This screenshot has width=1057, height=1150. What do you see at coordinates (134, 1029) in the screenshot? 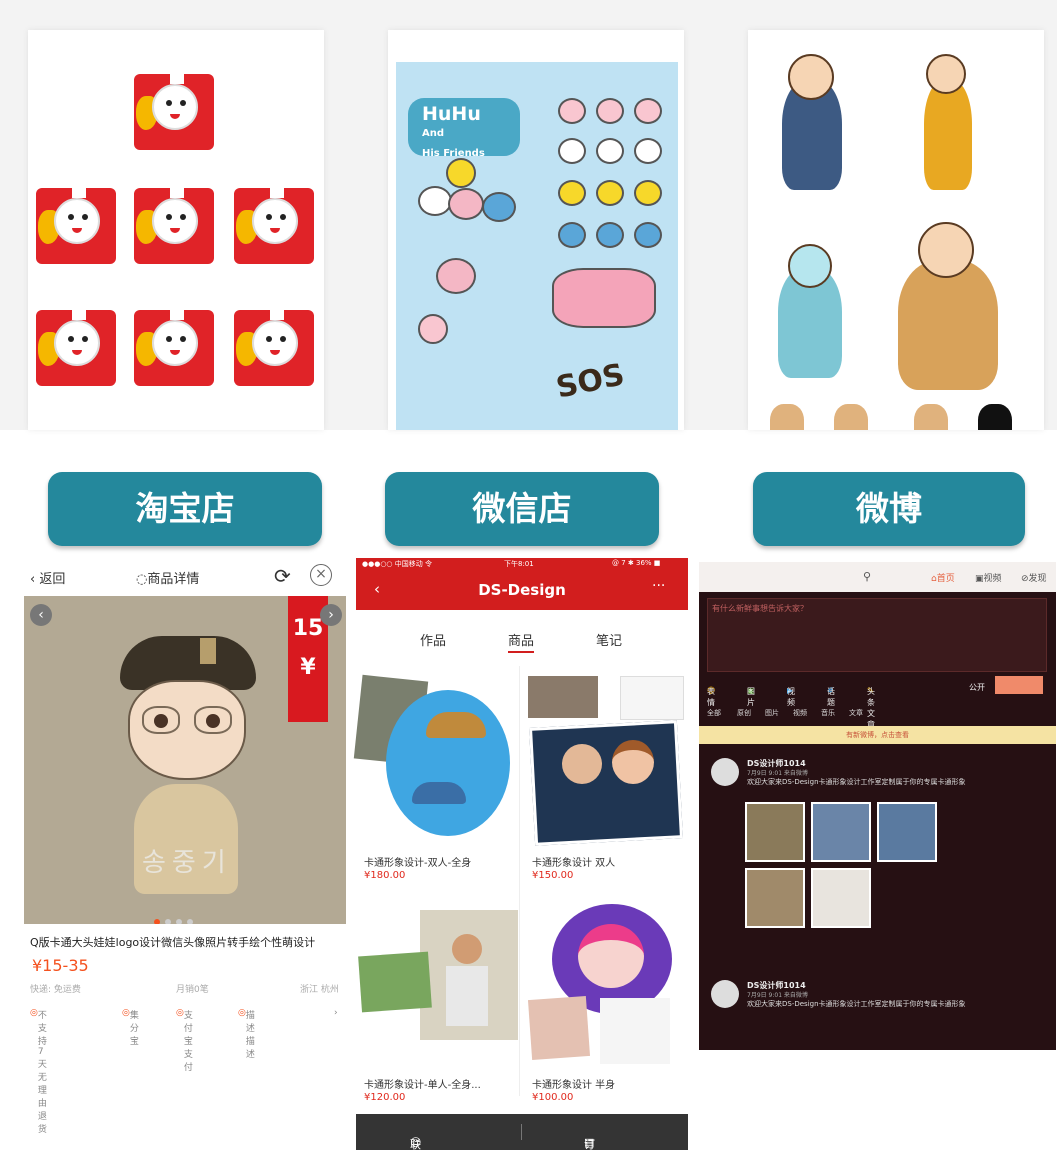
I see `service-tag: 集分宝` at bounding box center [134, 1029].